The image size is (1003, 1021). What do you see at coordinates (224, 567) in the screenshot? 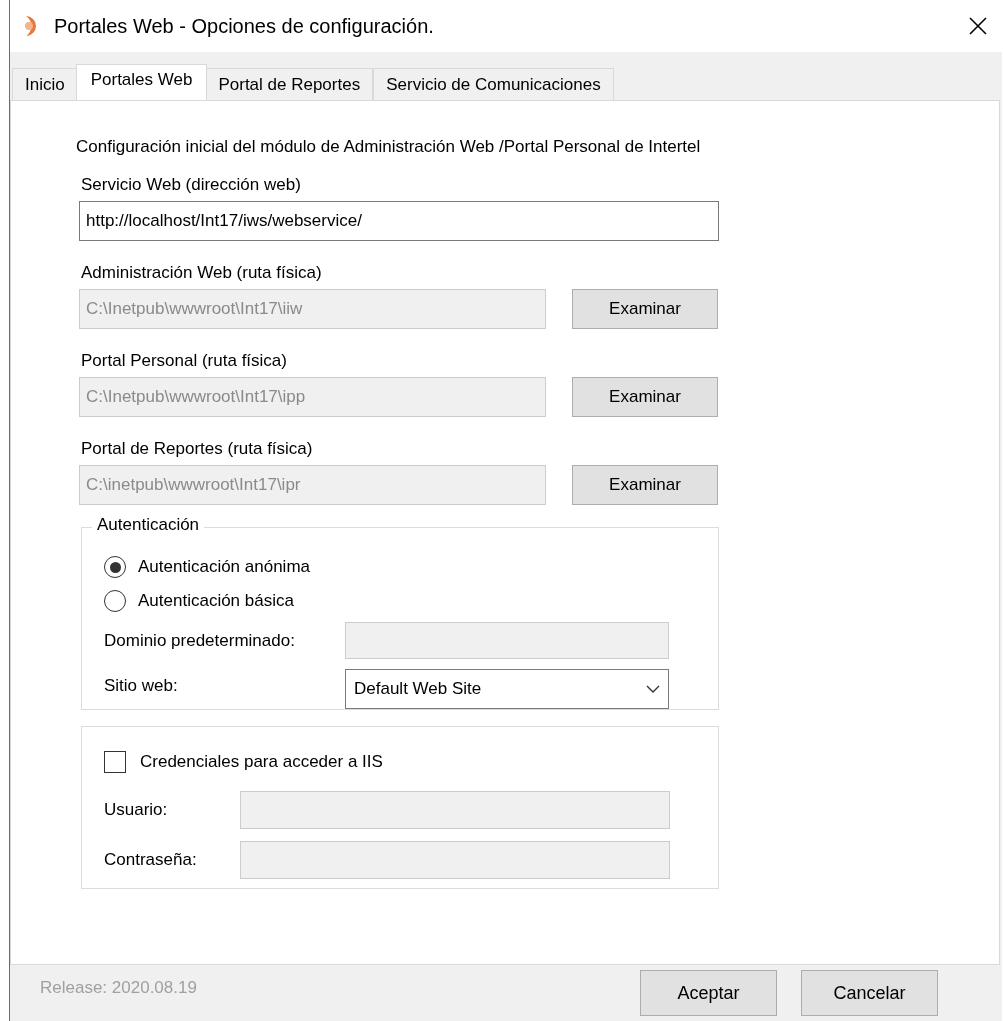
I see `radio-label: Autenticación anónima` at bounding box center [224, 567].